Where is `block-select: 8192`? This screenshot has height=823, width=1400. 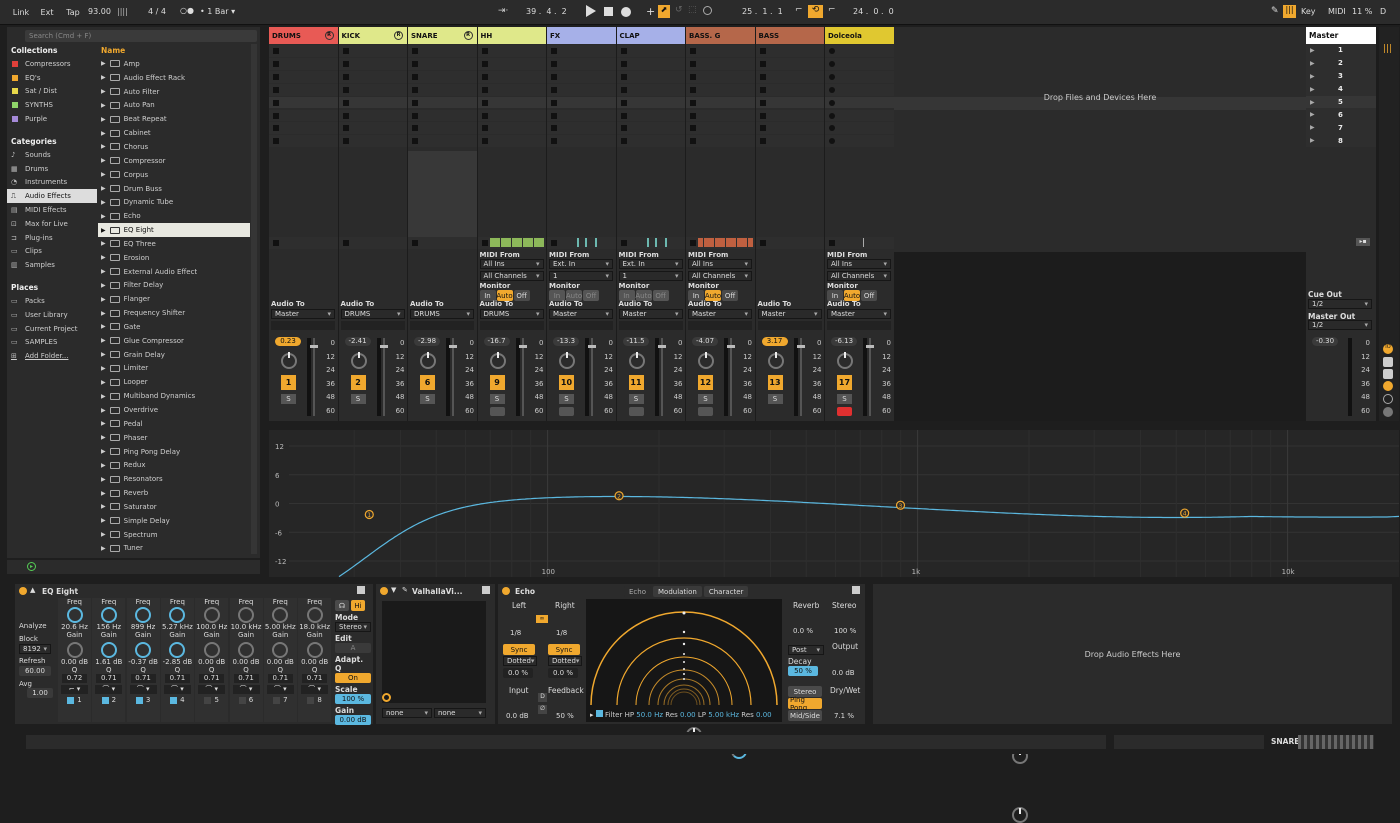 block-select: 8192 is located at coordinates (35, 649).